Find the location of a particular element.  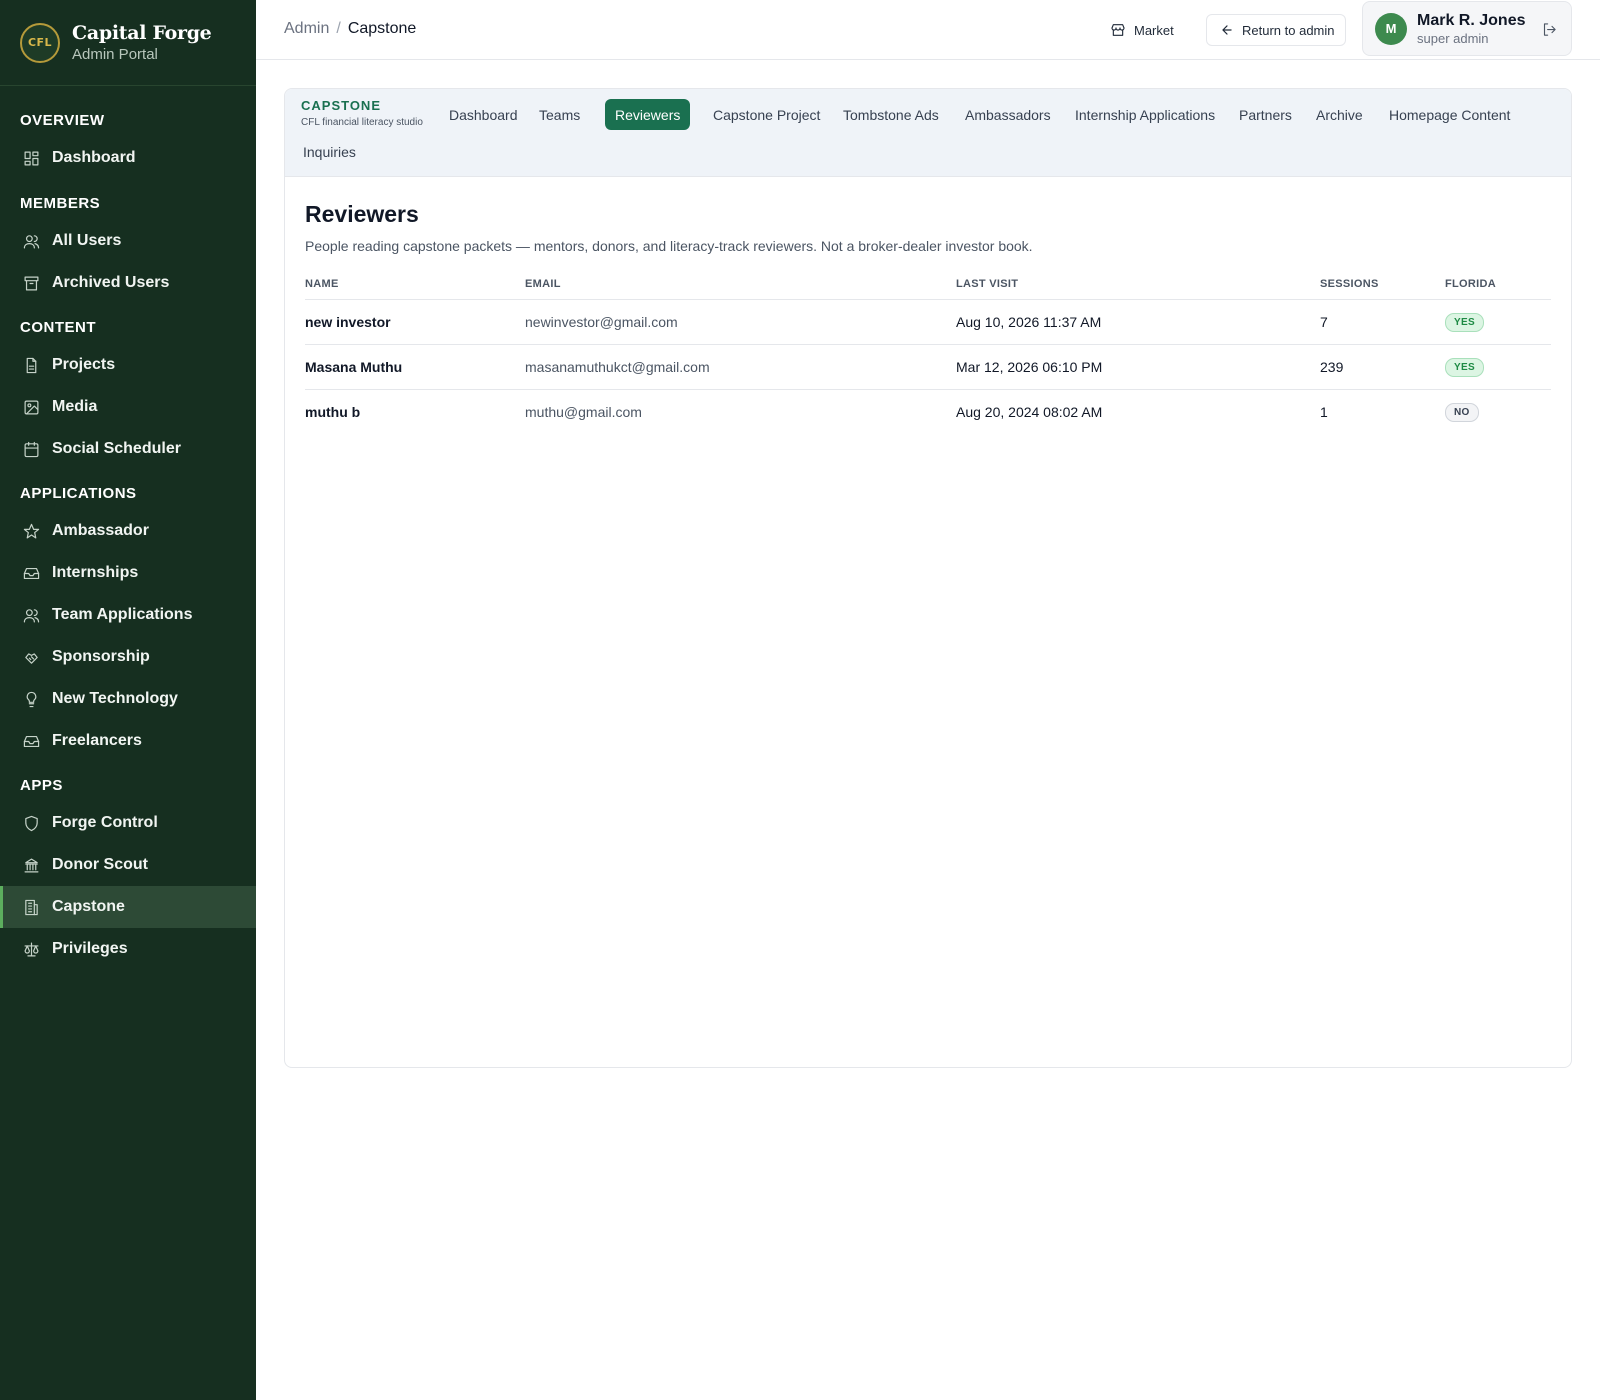

column-header-last-visit: LAST VISIT is located at coordinates (1138, 285).